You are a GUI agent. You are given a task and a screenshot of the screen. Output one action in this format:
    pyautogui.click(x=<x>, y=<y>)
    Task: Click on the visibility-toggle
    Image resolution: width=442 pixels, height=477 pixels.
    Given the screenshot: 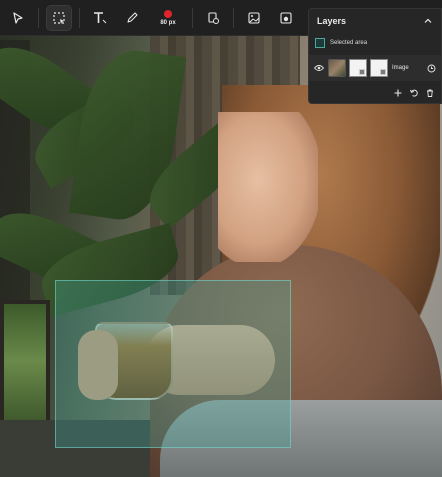 What is the action you would take?
    pyautogui.click(x=319, y=68)
    